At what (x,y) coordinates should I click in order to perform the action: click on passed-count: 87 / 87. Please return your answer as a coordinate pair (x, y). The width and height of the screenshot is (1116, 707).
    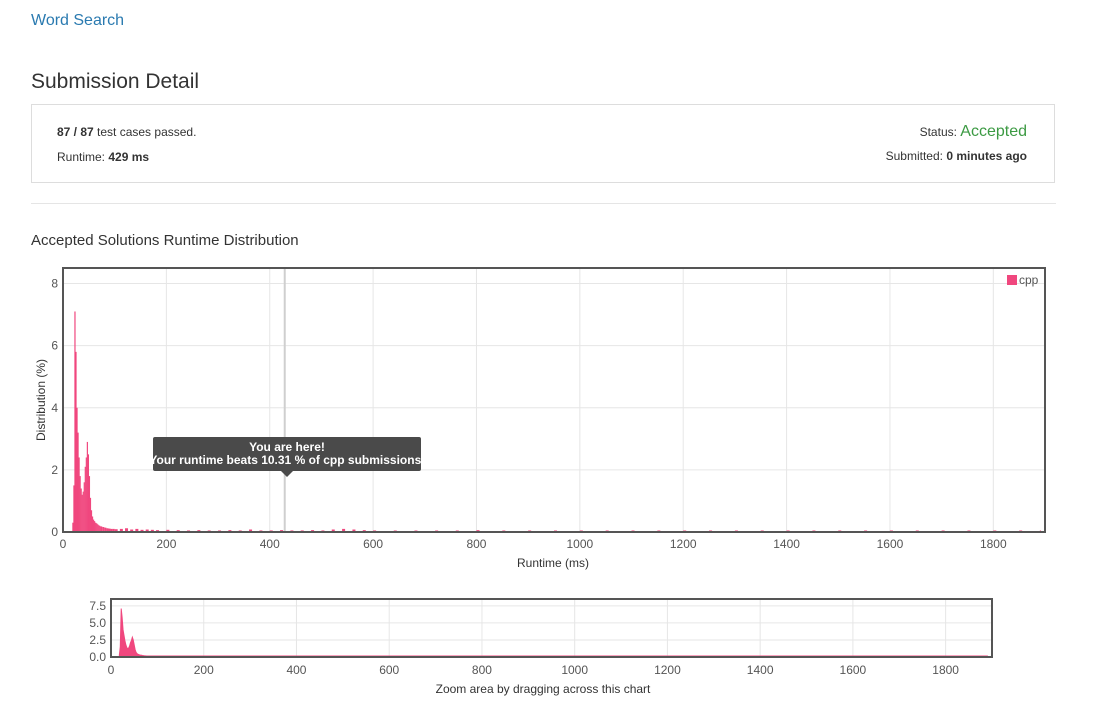
    Looking at the image, I should click on (75, 132).